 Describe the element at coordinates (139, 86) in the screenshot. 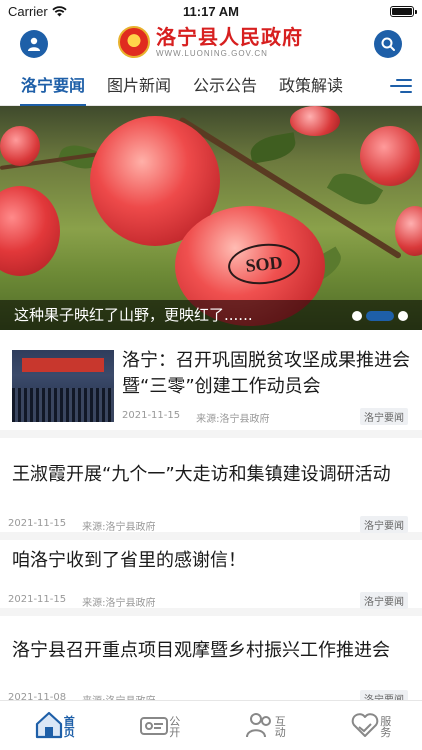

I see `tab-photo-news: 图片新闻` at that location.